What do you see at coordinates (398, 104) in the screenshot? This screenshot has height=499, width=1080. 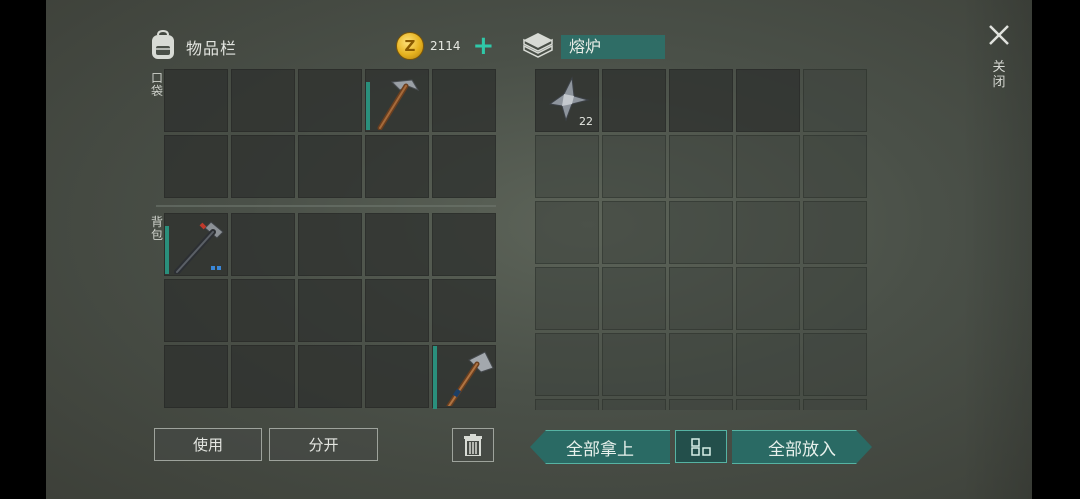 I see `pickaxe-icon` at bounding box center [398, 104].